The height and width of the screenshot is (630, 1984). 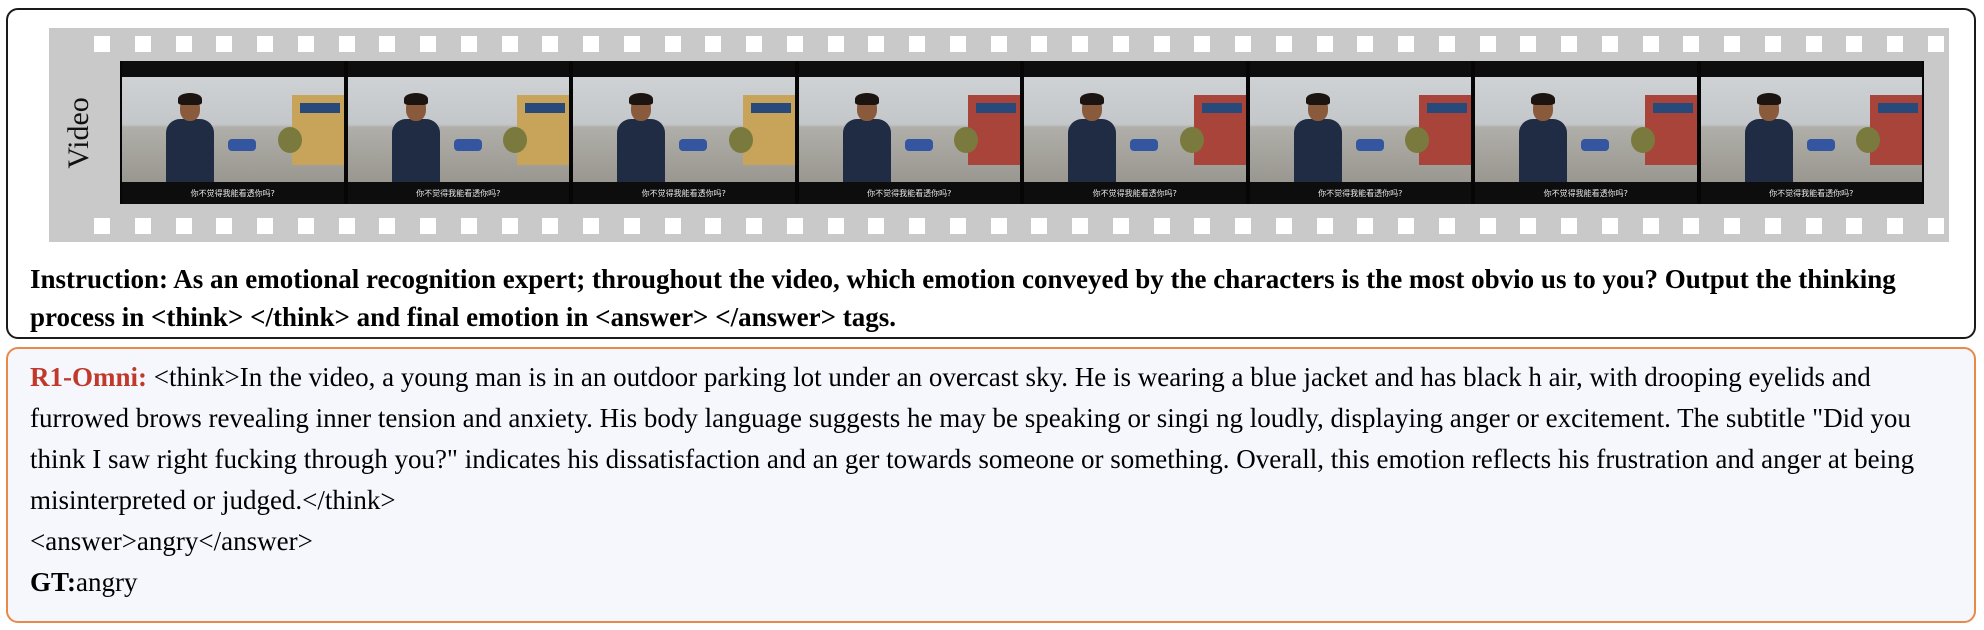 What do you see at coordinates (79, 133) in the screenshot?
I see `video-label-text: Video` at bounding box center [79, 133].